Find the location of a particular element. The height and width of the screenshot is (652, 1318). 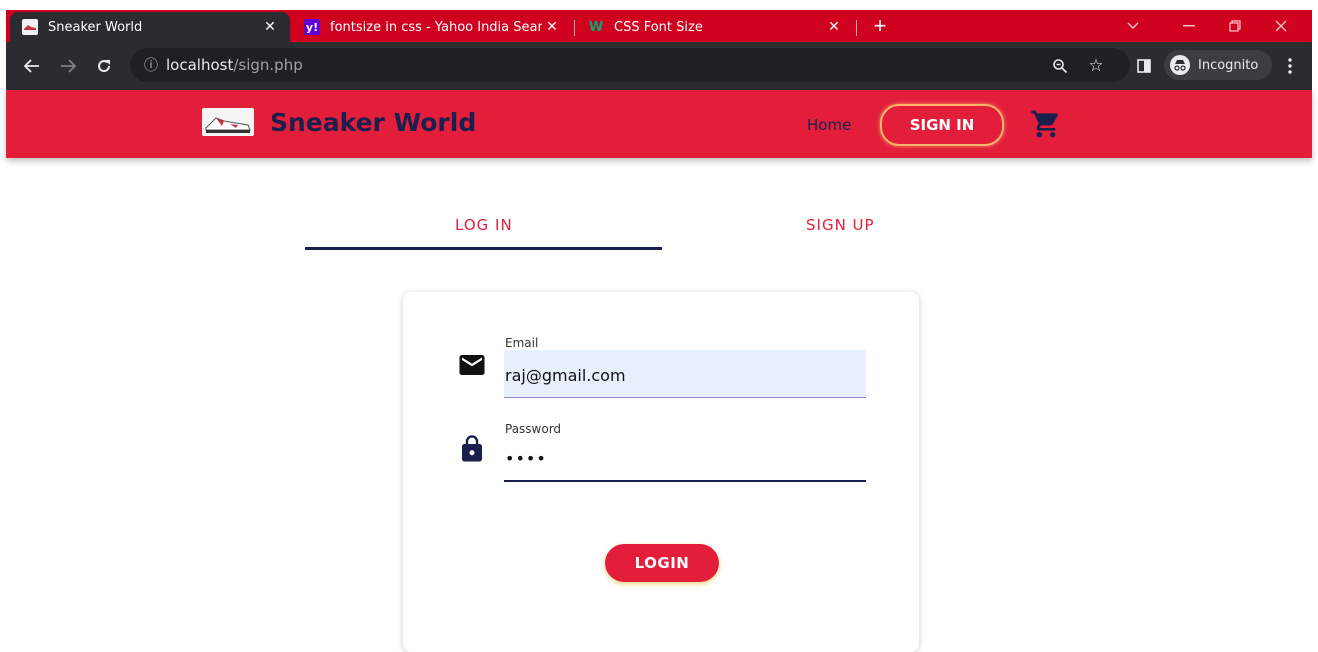

forward-icon is located at coordinates (68, 66).